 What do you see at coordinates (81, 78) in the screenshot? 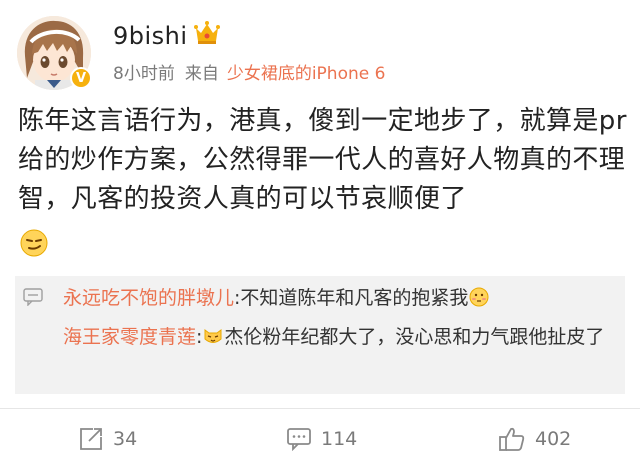
I see `verified-badge: V` at bounding box center [81, 78].